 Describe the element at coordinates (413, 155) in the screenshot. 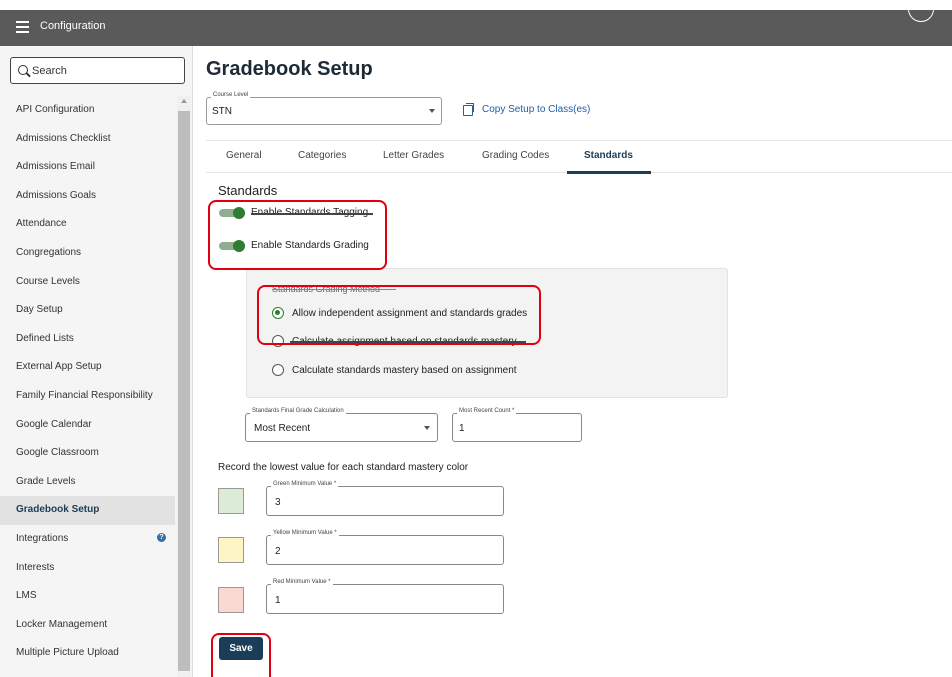

I see `tab-letter-grades: Letter Grades` at that location.